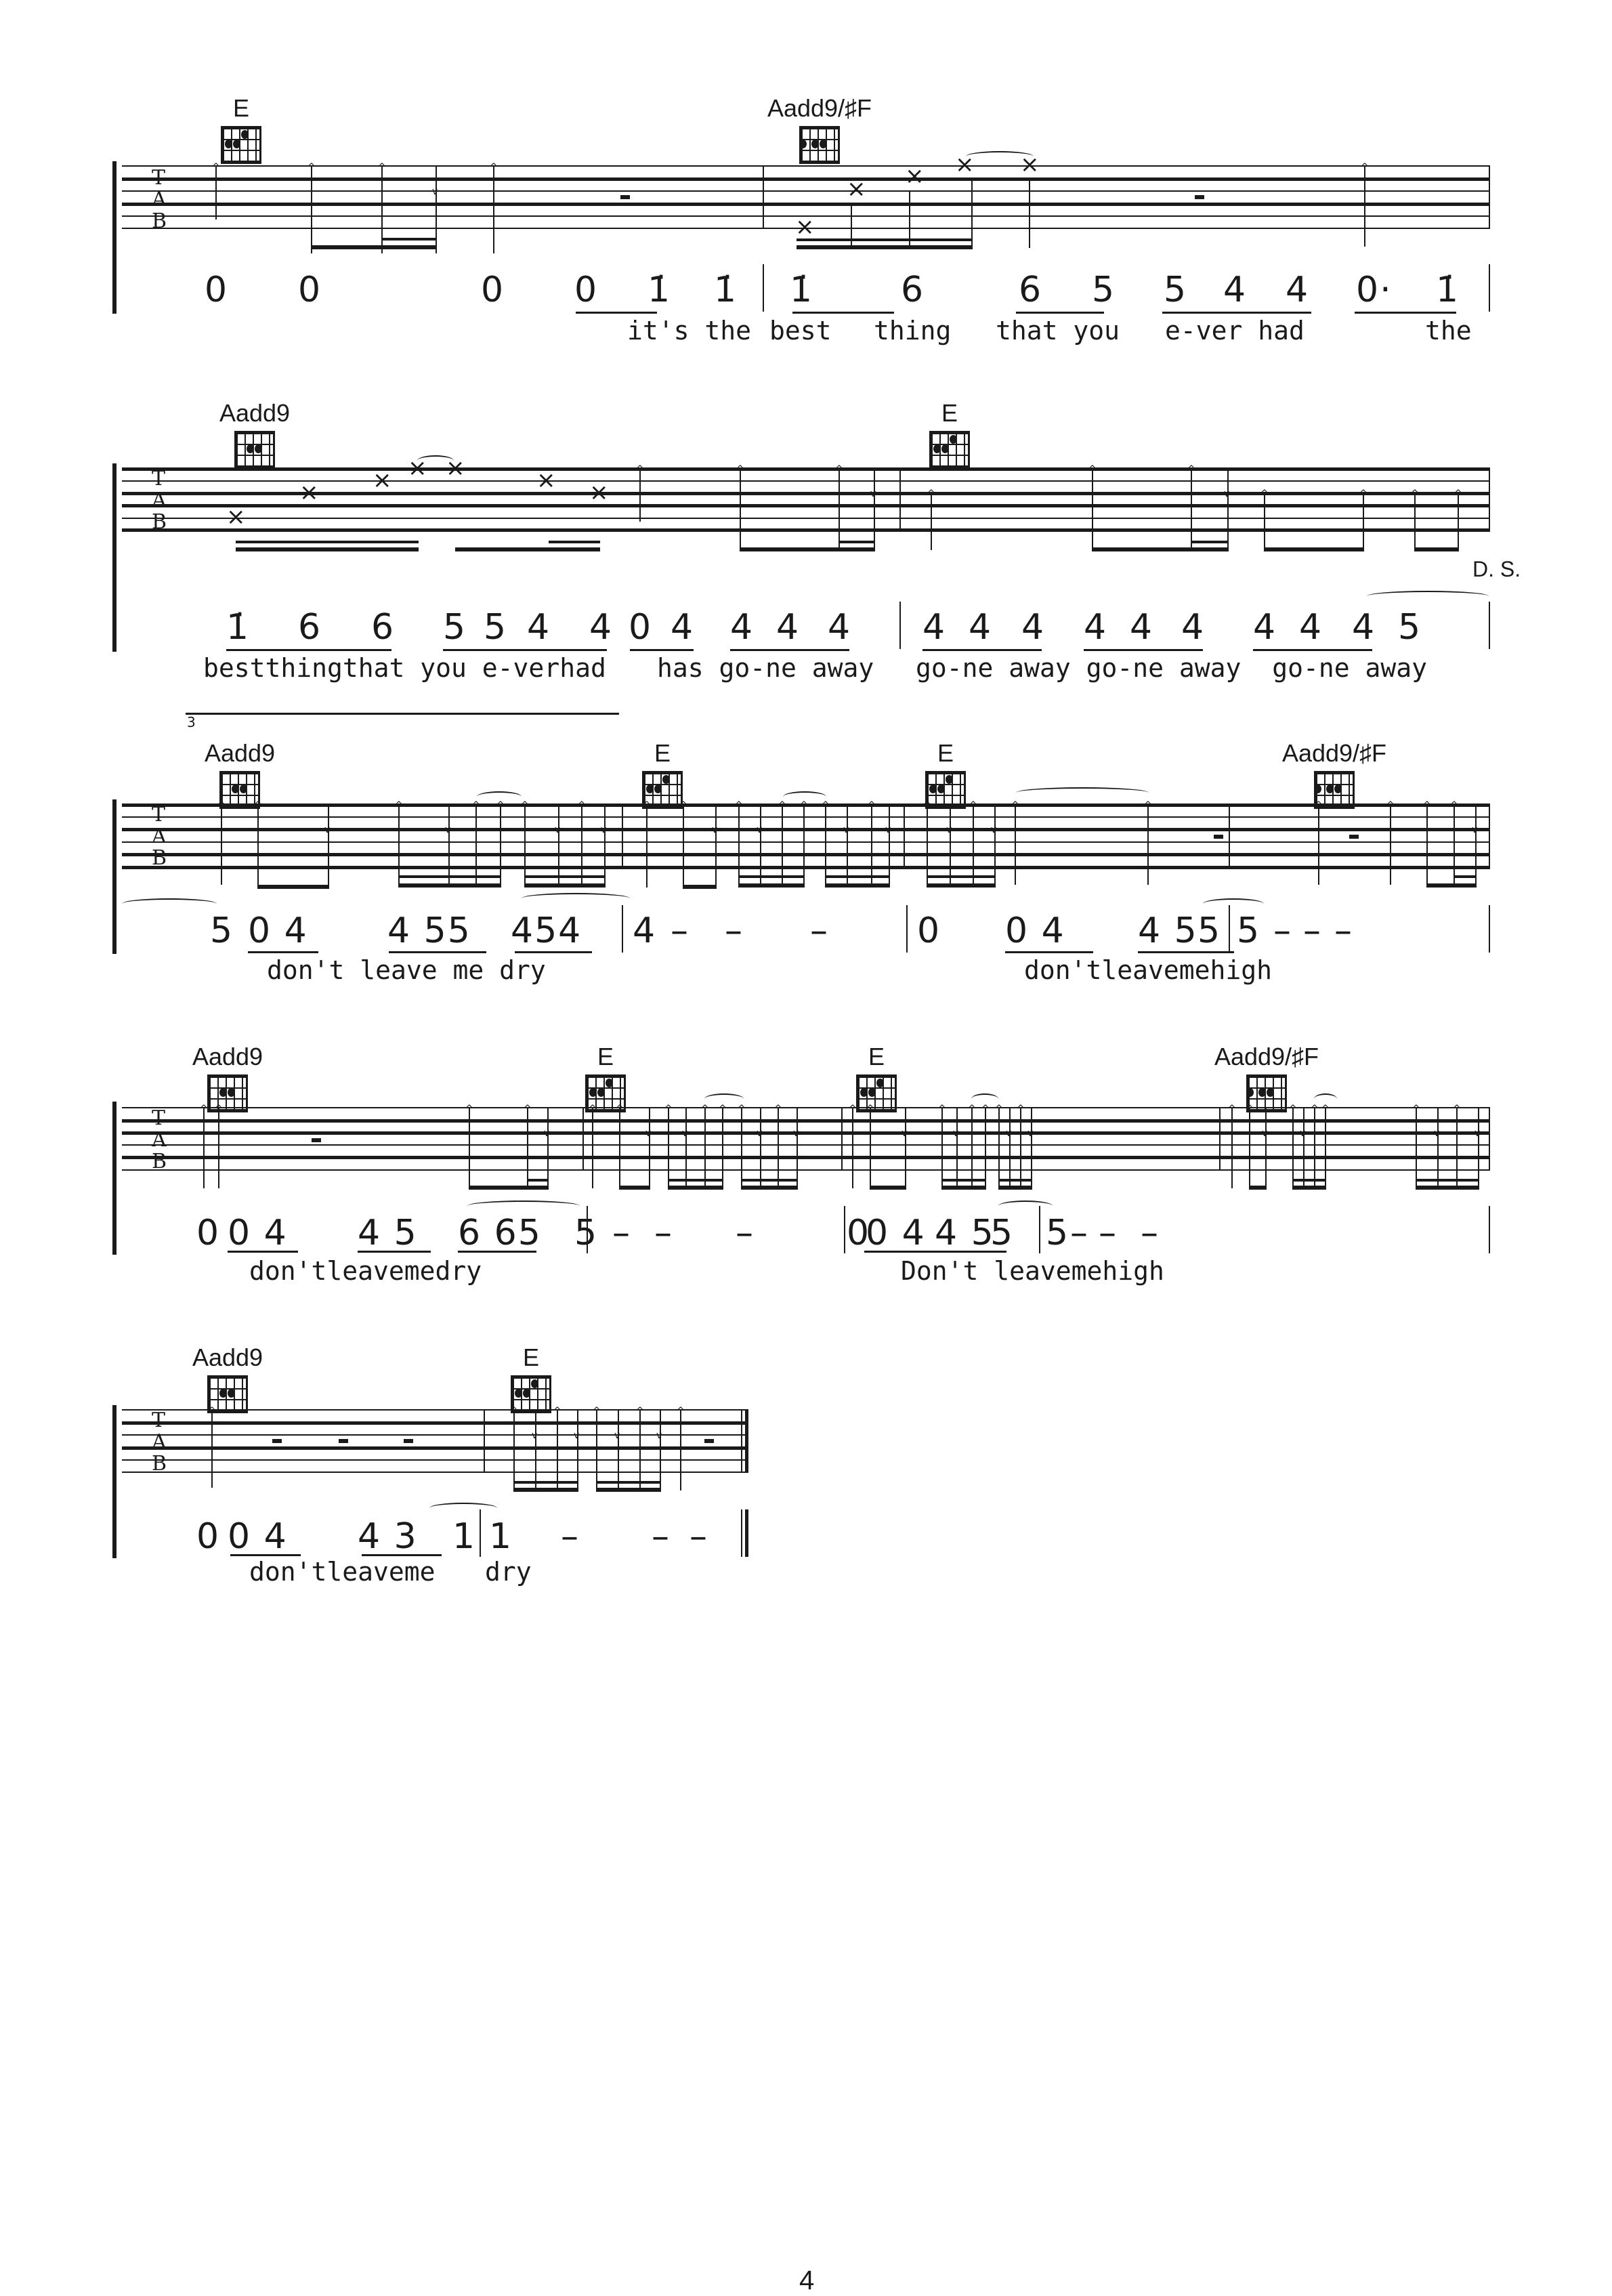 This screenshot has width=1612, height=2296. What do you see at coordinates (1168, 931) in the screenshot?
I see `jianpu-note: 4 5` at bounding box center [1168, 931].